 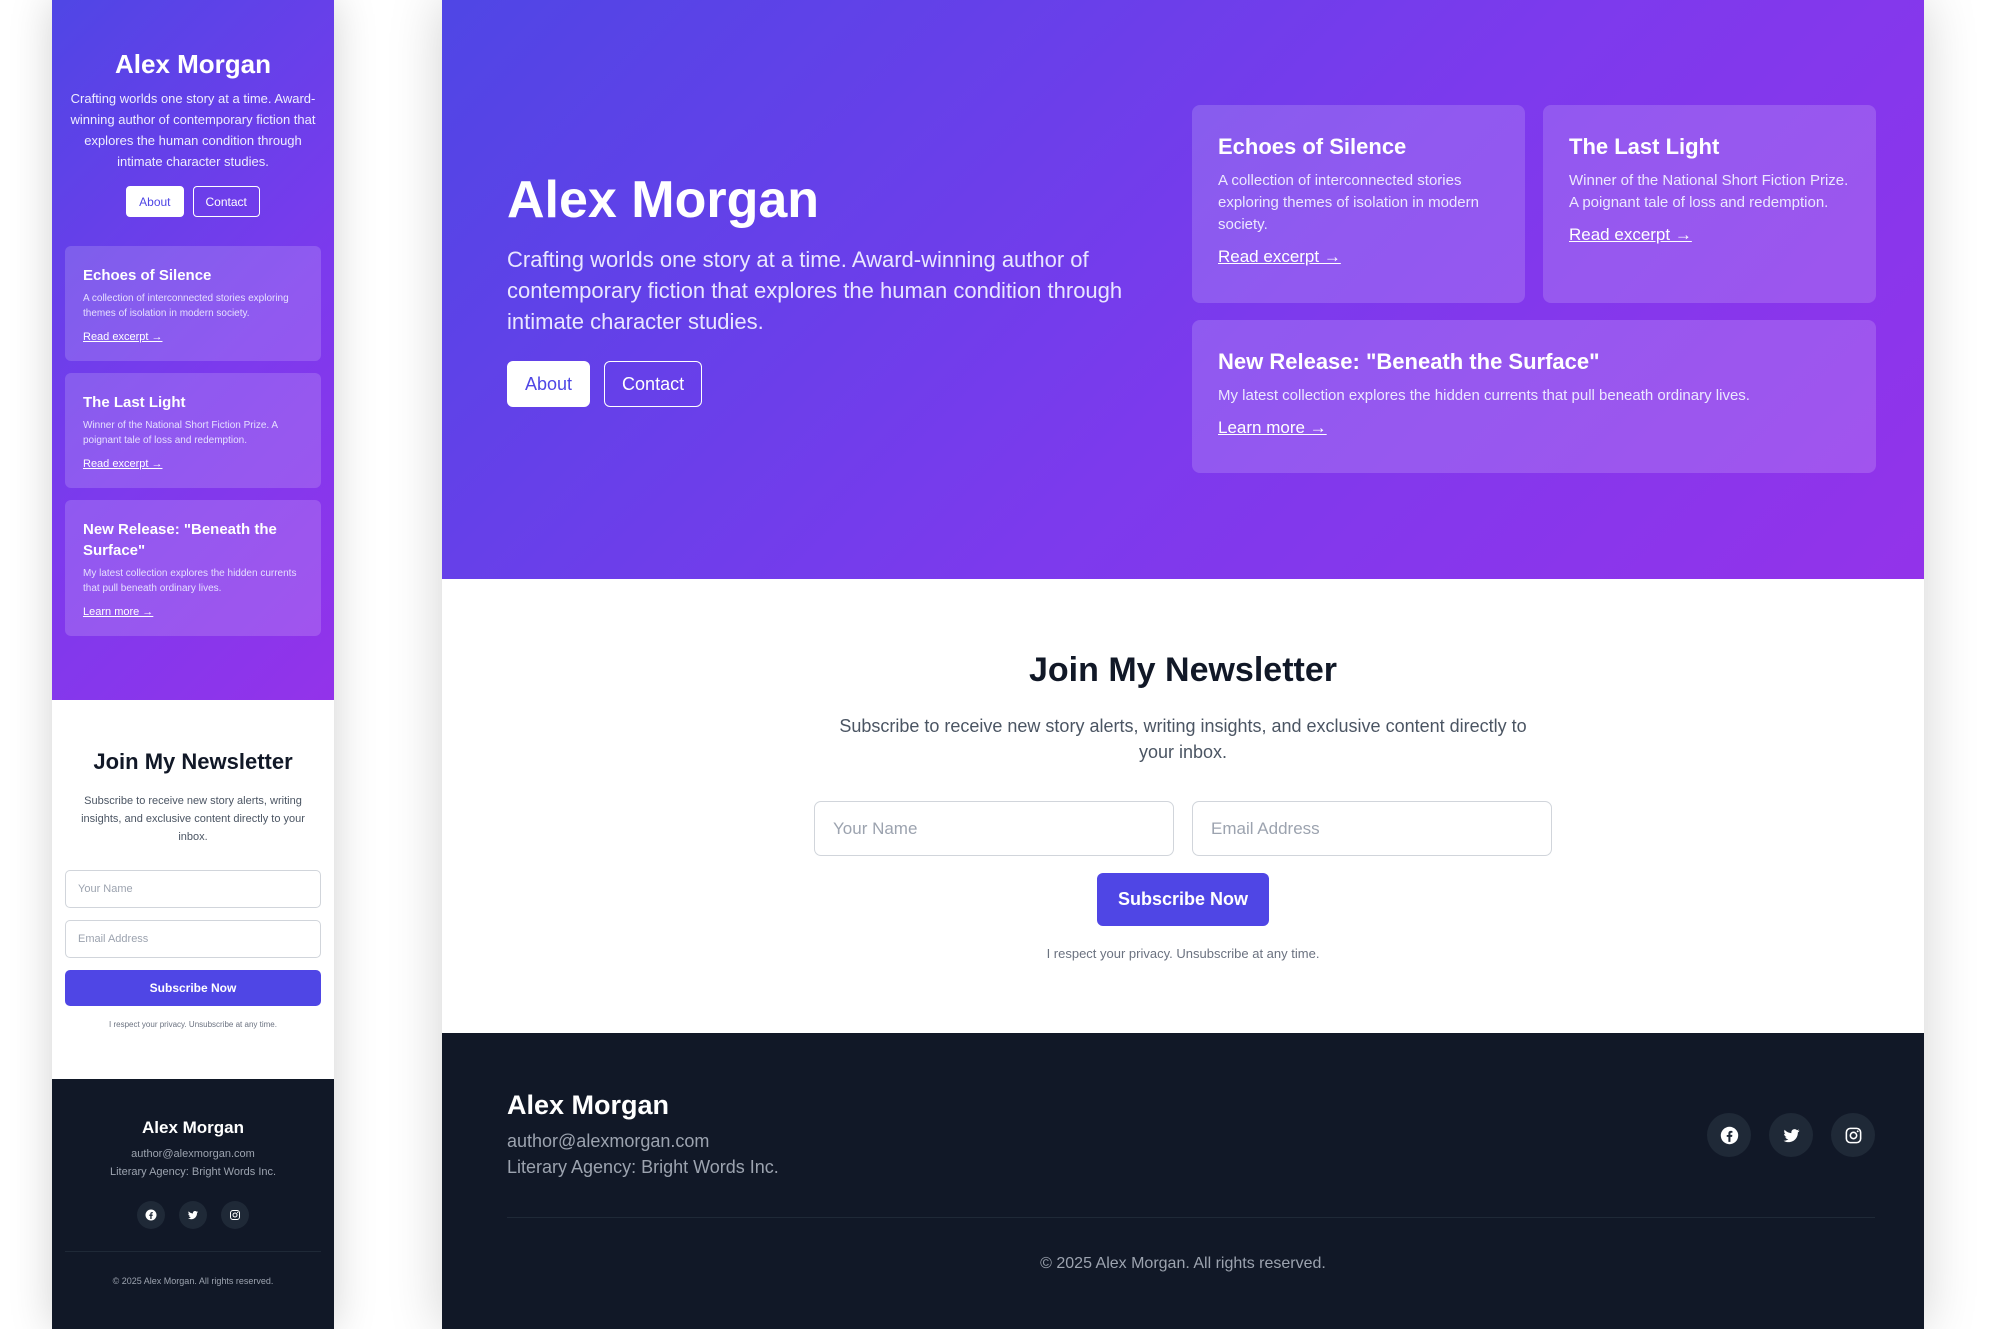 What do you see at coordinates (1183, 828) in the screenshot?
I see `newsletter-form: Your Name Email Address` at bounding box center [1183, 828].